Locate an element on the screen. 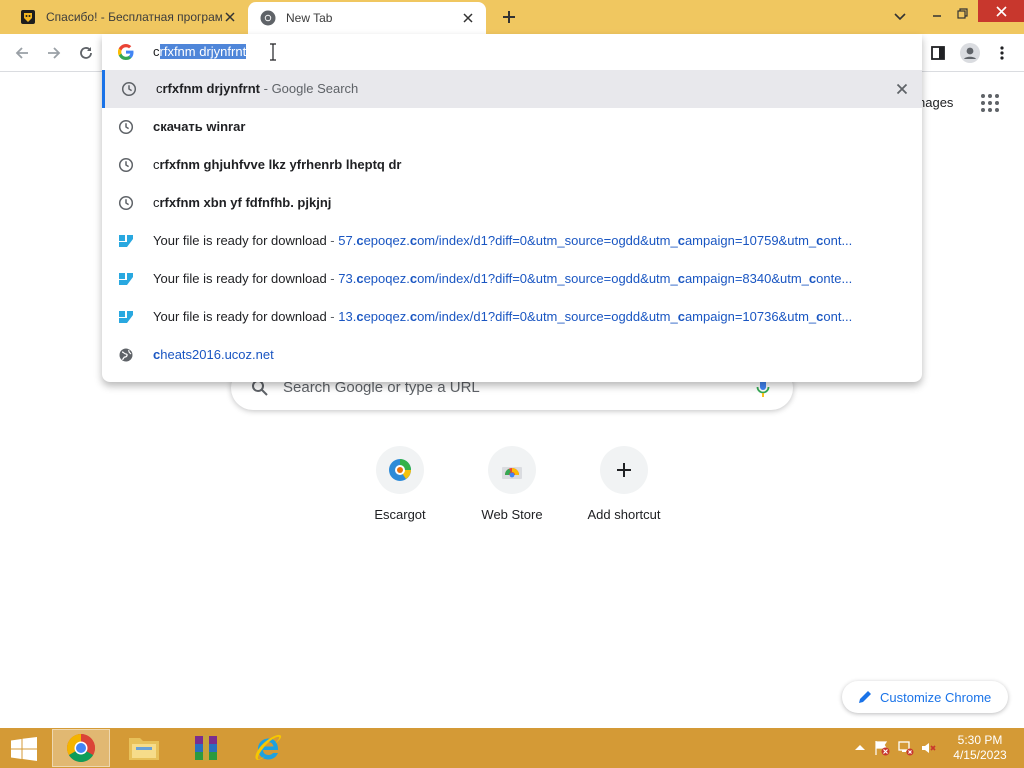  url-part: 13. is located at coordinates (347, 316).